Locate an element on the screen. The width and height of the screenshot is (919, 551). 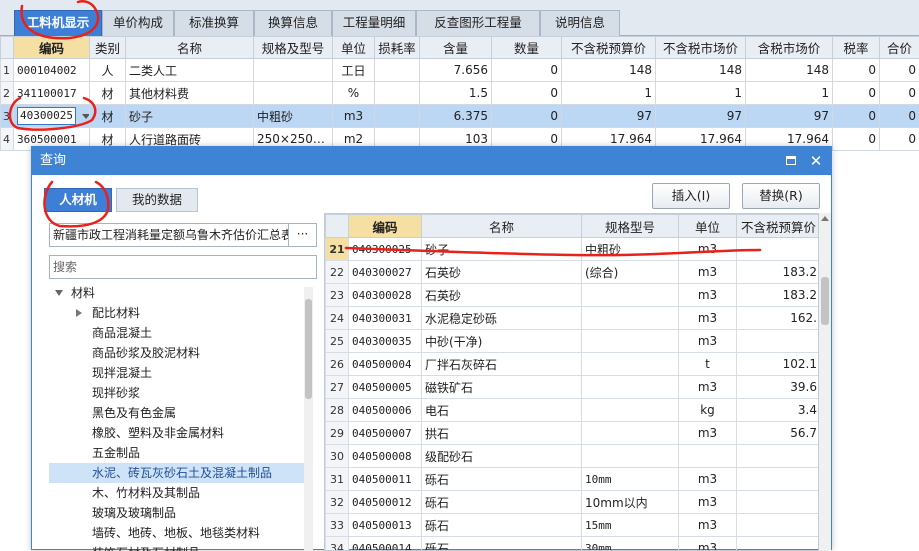
code-edit-field: 40300025 is located at coordinates (46, 116).